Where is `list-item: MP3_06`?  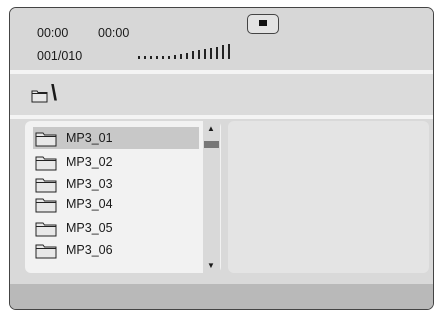
list-item: MP3_06 is located at coordinates (116, 250).